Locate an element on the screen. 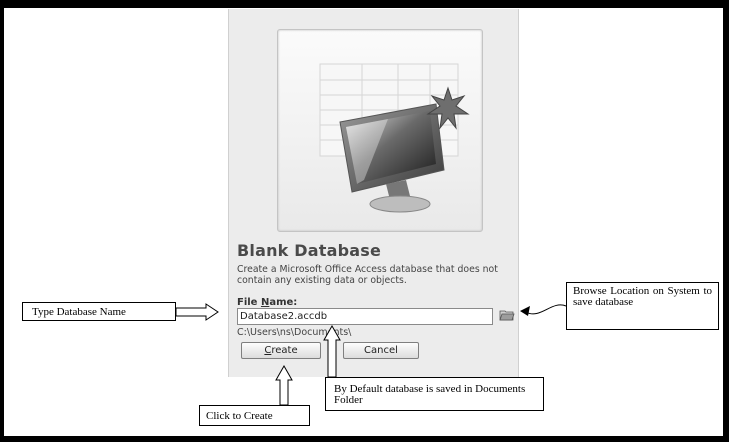  callout-type-database-name: Type Database Name is located at coordinates (99, 311).